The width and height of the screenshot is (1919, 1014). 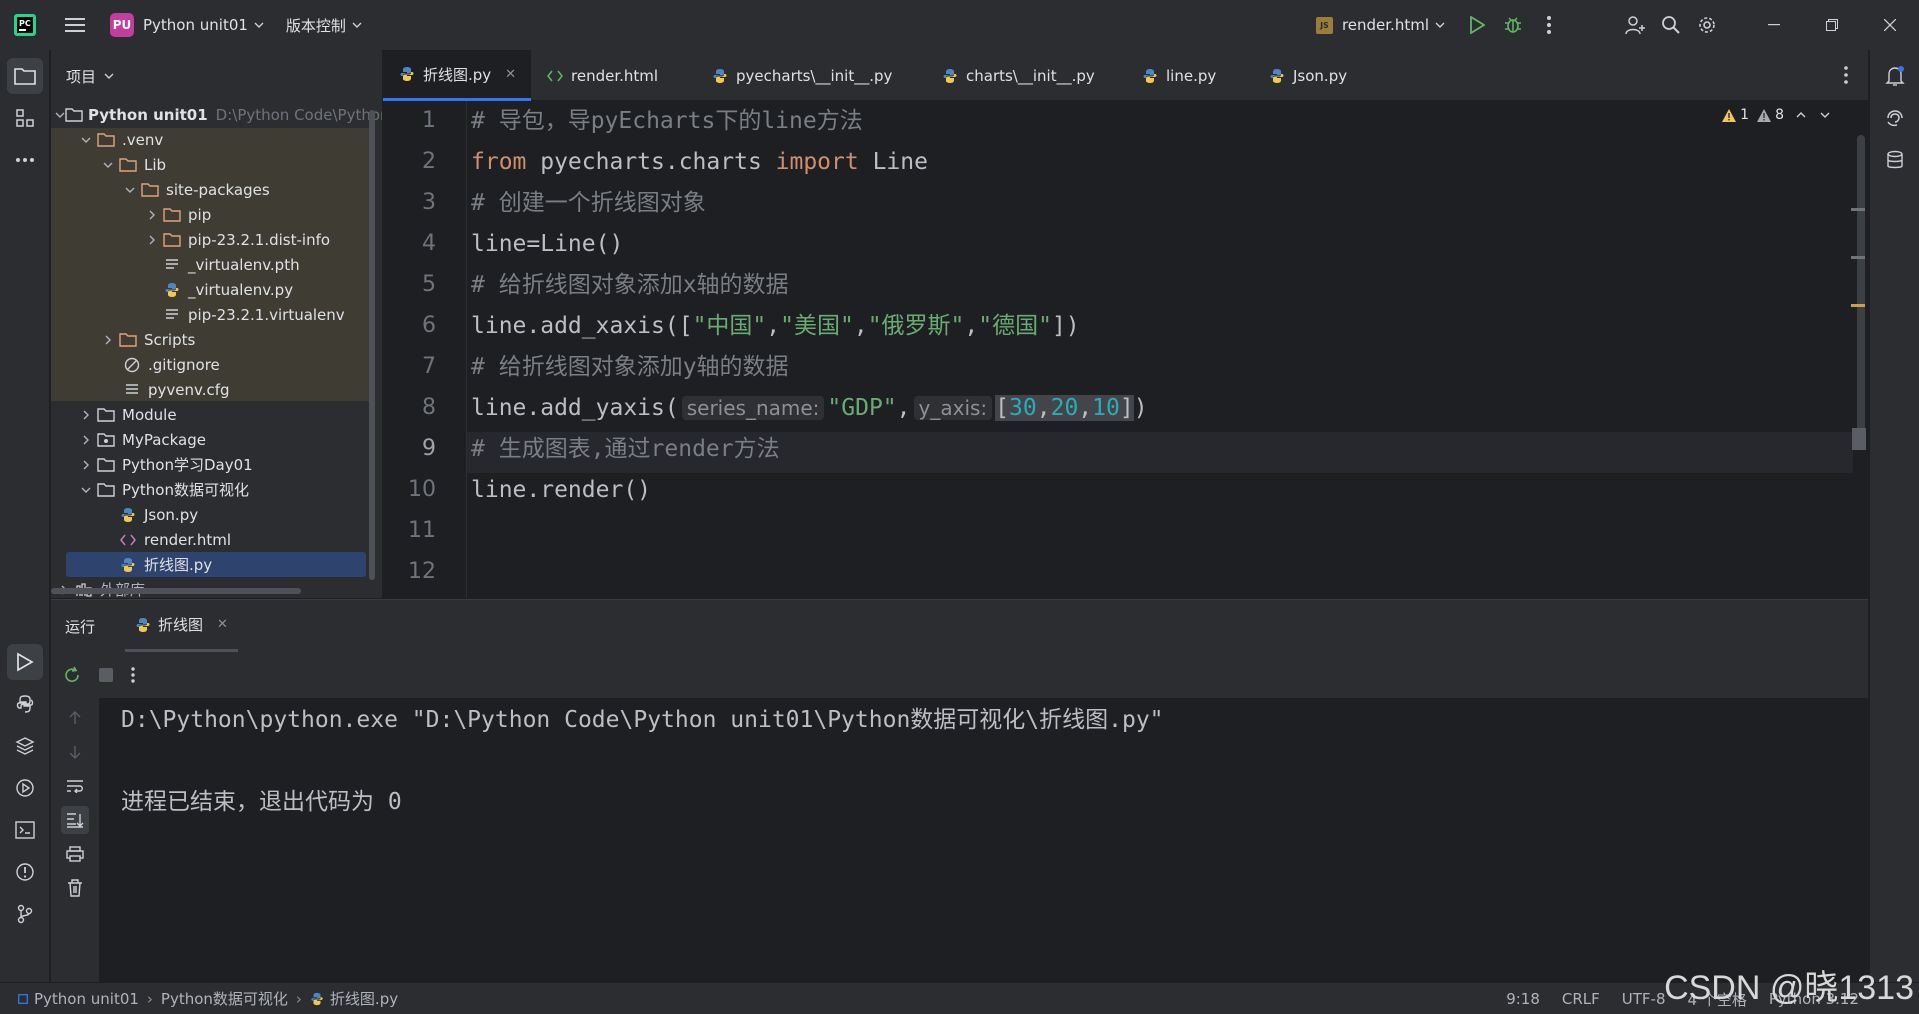 What do you see at coordinates (216, 364) in the screenshot?
I see `tree-item-gitignore: .gitignore` at bounding box center [216, 364].